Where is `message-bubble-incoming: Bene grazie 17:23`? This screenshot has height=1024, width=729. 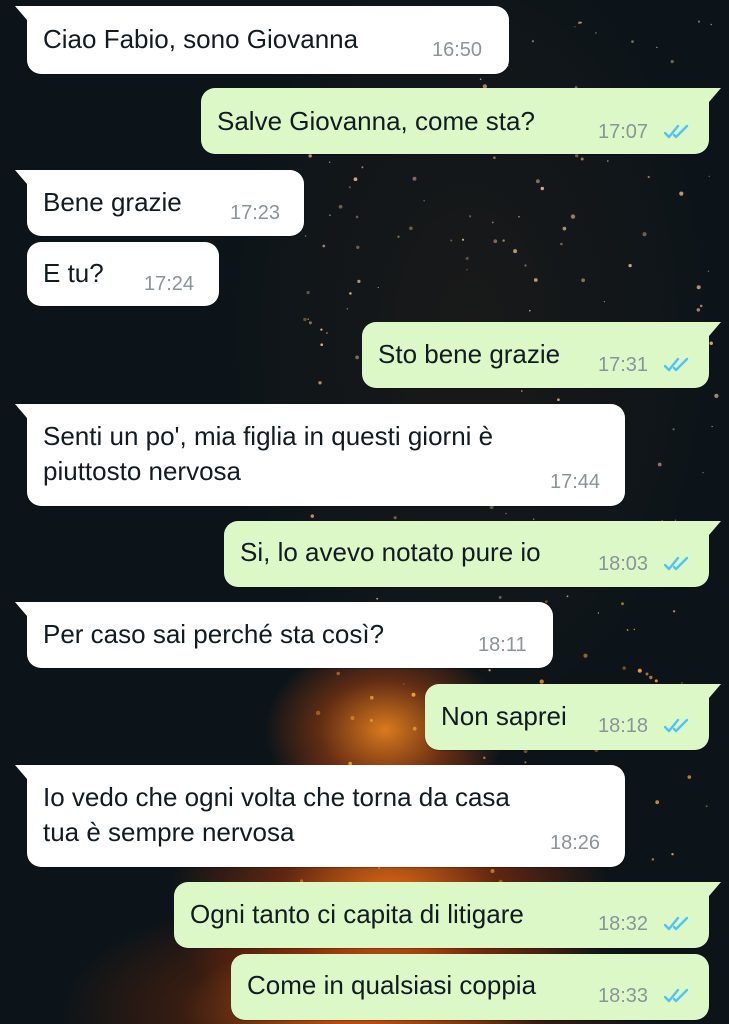 message-bubble-incoming: Bene grazie 17:23 is located at coordinates (159, 203).